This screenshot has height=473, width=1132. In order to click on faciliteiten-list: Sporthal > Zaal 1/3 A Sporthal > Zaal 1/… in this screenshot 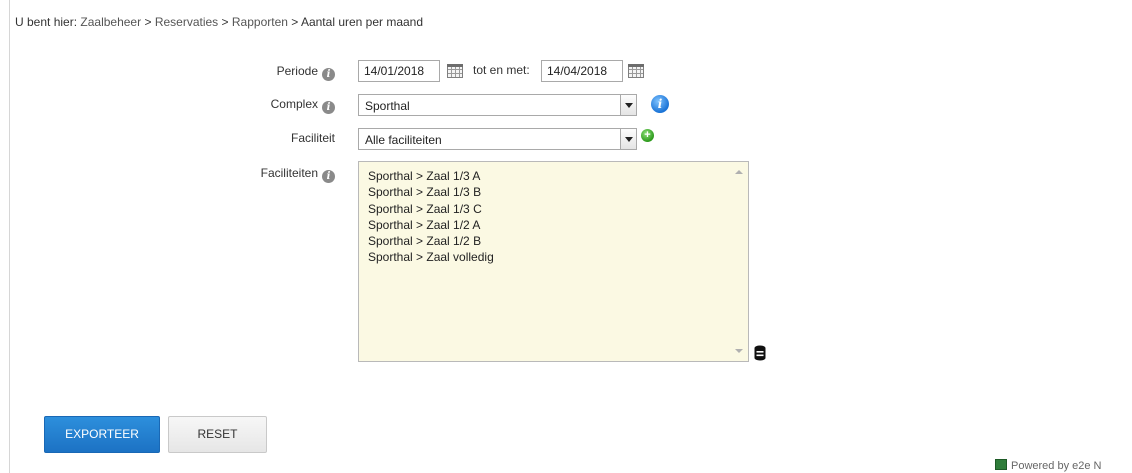, I will do `click(431, 217)`.